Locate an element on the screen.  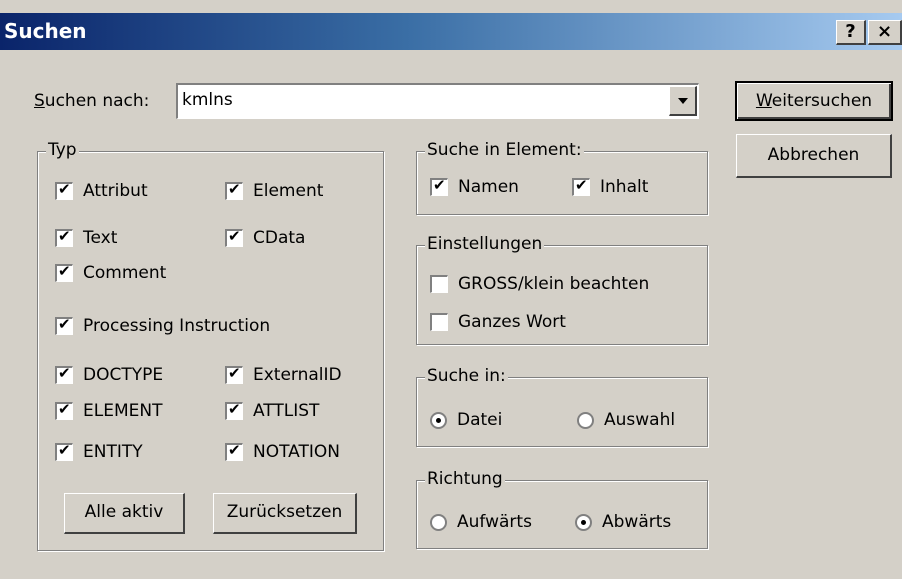
radio-label: Auswahl is located at coordinates (640, 420).